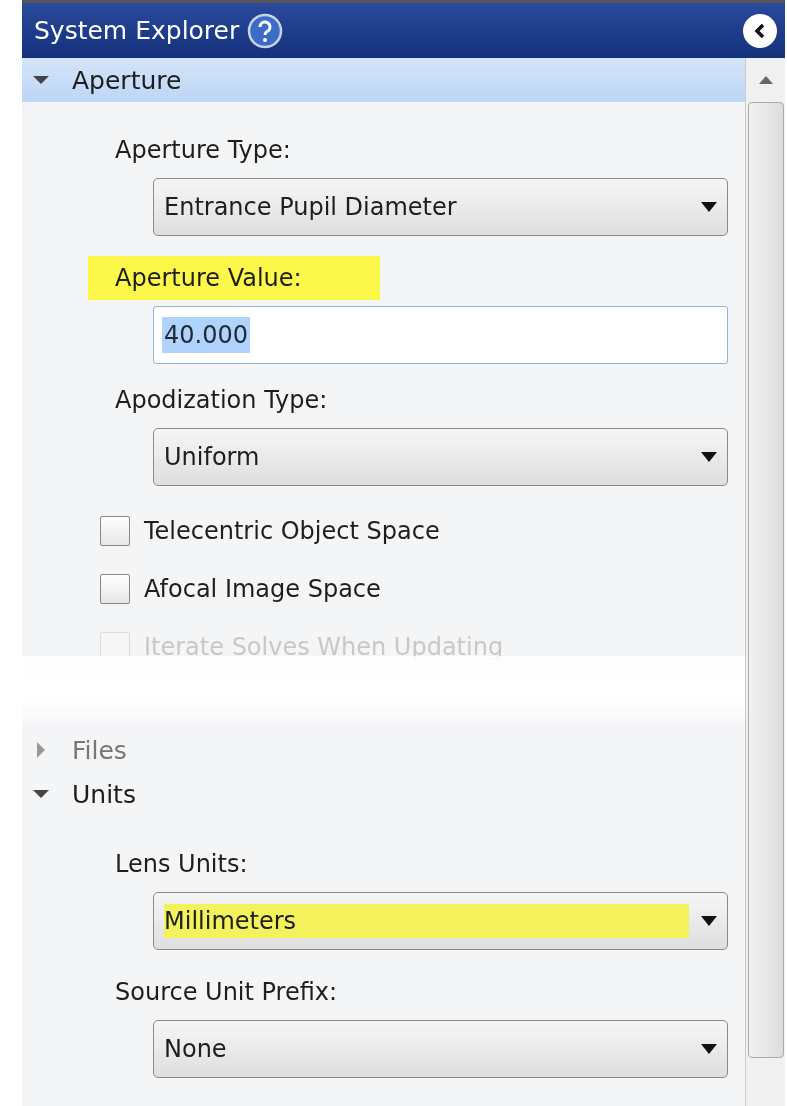 This screenshot has width=787, height=1106. Describe the element at coordinates (226, 992) in the screenshot. I see `field-label: Source Unit Prefix:` at that location.